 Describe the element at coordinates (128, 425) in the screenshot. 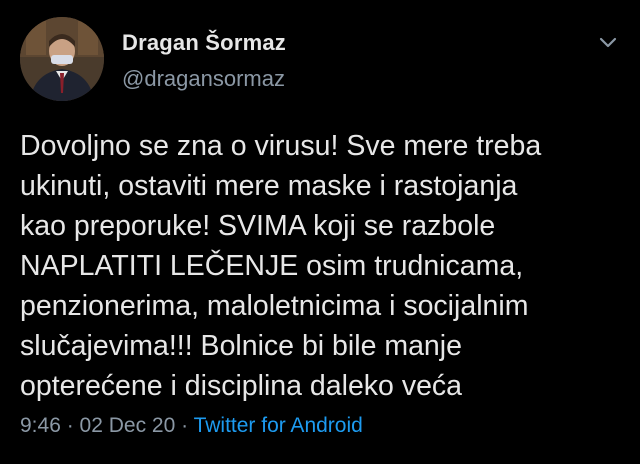

I see `tweet-date: 02 Dec 20` at that location.